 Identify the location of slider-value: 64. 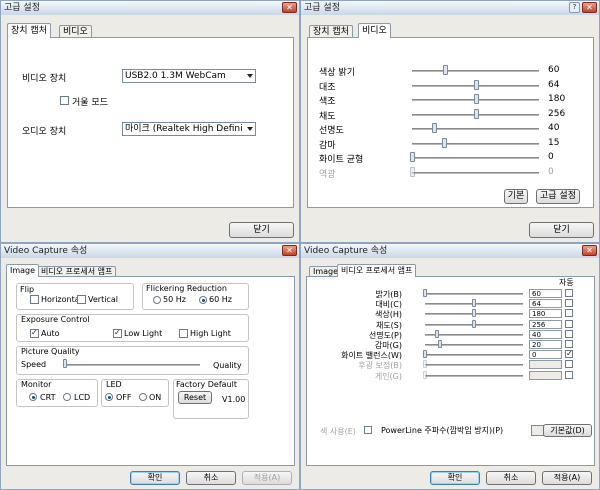
(554, 84).